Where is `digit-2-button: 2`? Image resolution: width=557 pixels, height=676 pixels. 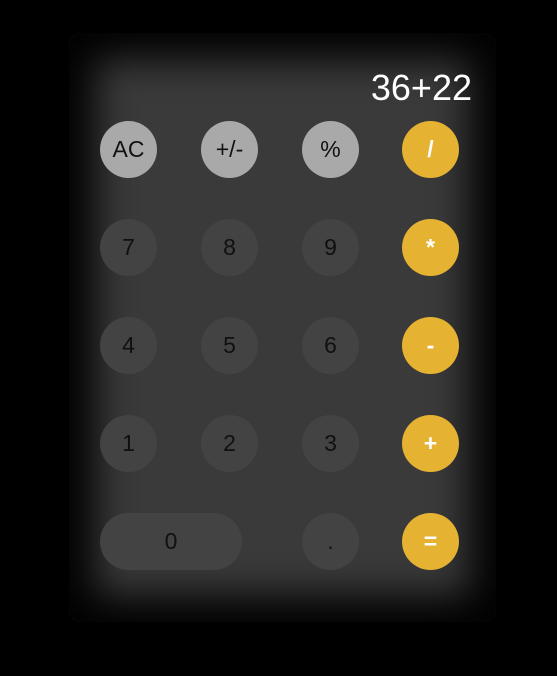 digit-2-button: 2 is located at coordinates (229, 443).